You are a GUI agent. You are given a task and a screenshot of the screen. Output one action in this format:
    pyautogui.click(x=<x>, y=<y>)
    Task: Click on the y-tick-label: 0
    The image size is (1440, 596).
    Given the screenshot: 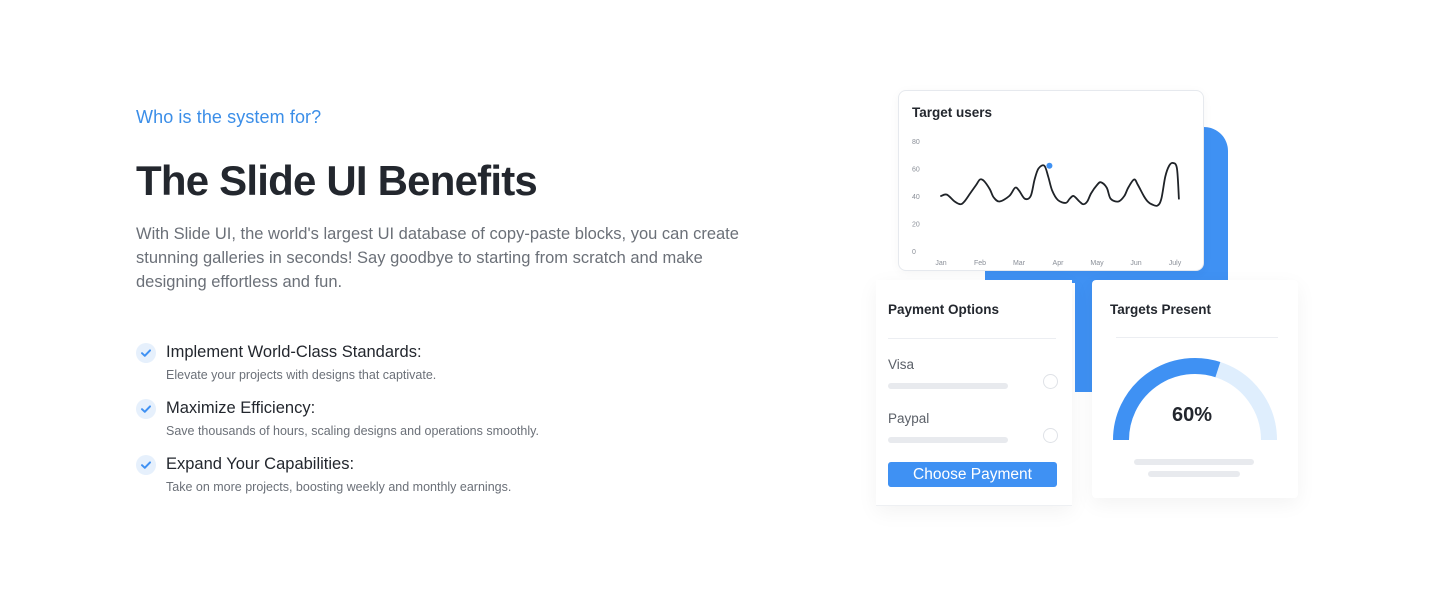 What is the action you would take?
    pyautogui.click(x=914, y=252)
    